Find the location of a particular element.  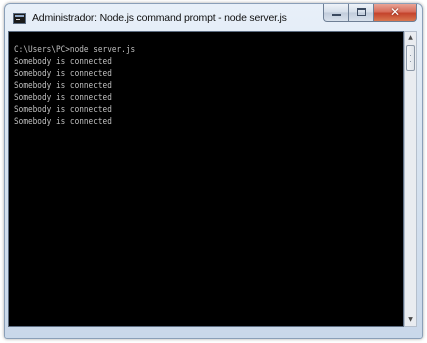

close-button: ✕ is located at coordinates (395, 13).